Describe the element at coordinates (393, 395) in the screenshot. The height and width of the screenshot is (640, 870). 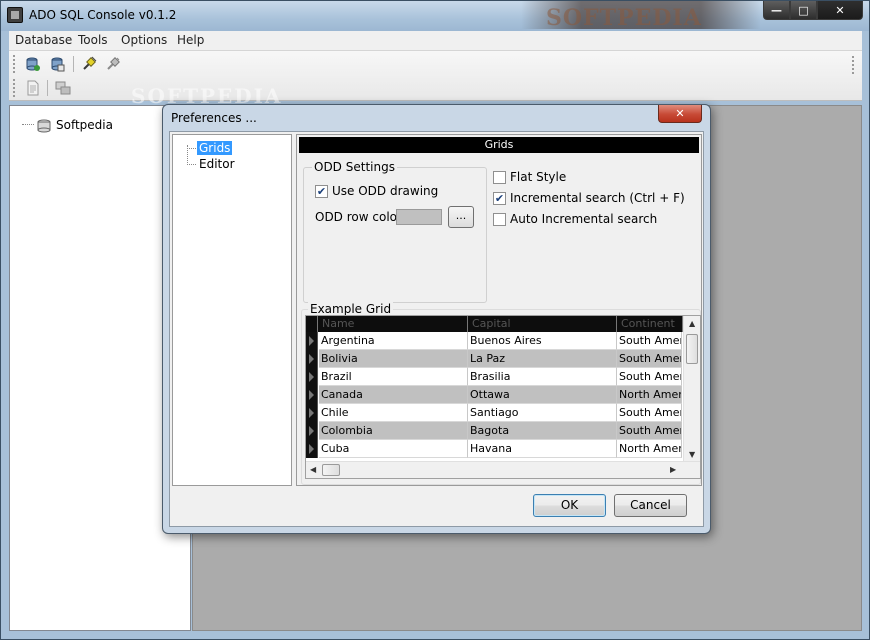
I see `cell-name: Canada` at that location.